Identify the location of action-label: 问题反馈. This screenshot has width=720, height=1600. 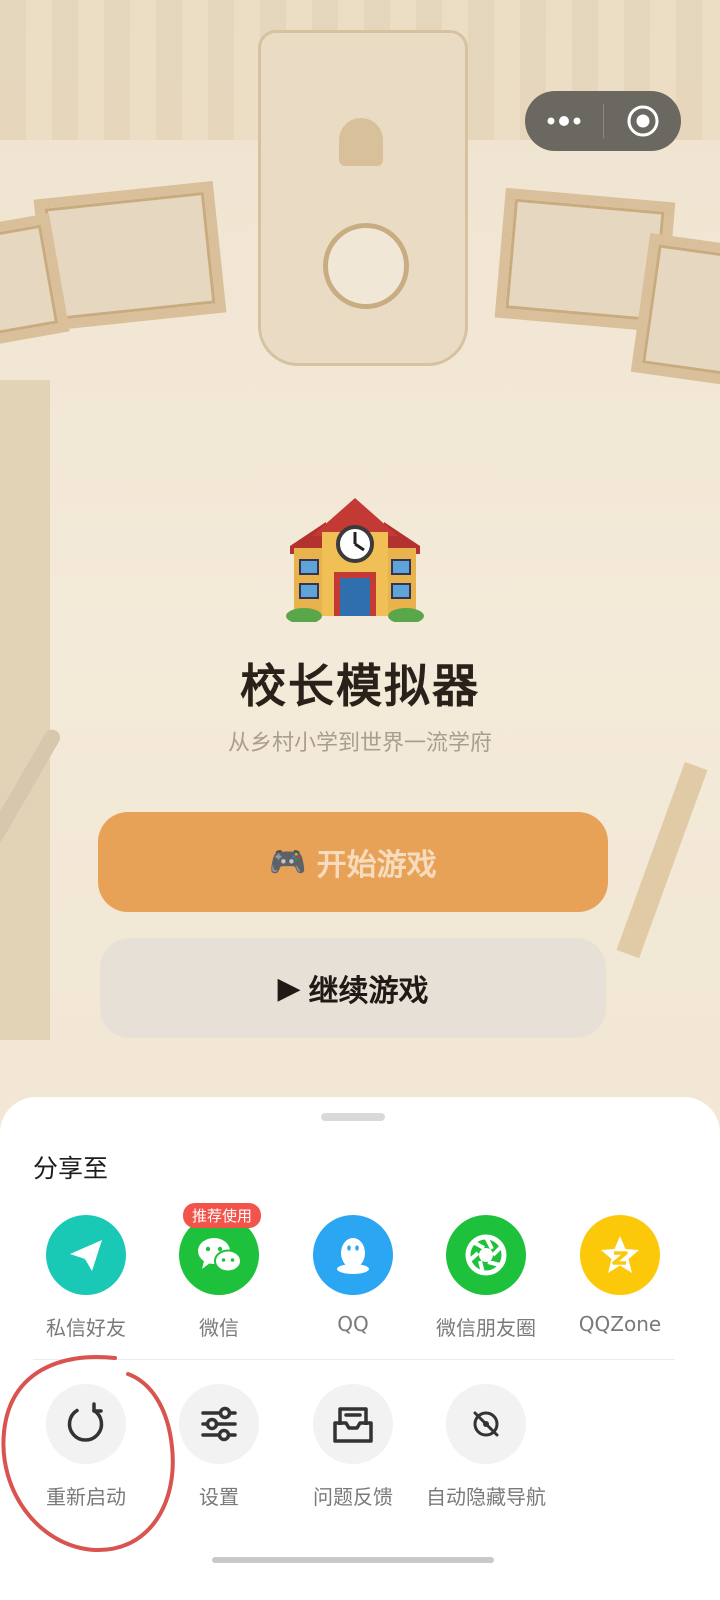
(353, 1497).